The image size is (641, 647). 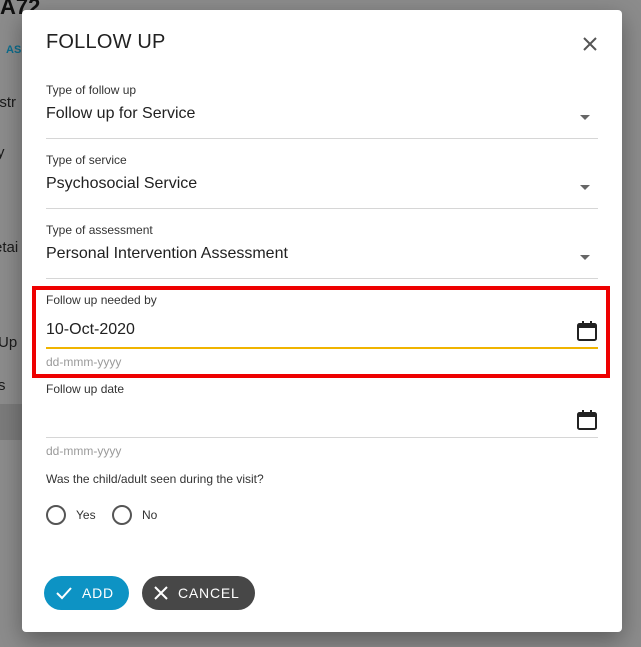 I want to click on background-fragment: etai, so click(x=9, y=247).